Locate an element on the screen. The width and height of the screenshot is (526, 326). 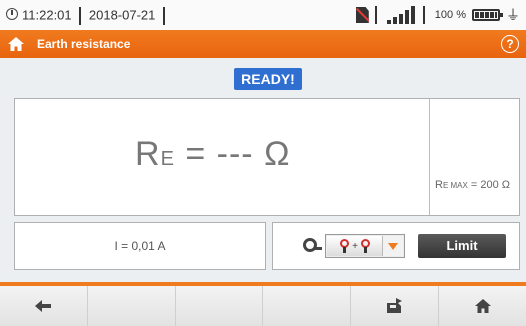
clock-icon is located at coordinates (12, 14).